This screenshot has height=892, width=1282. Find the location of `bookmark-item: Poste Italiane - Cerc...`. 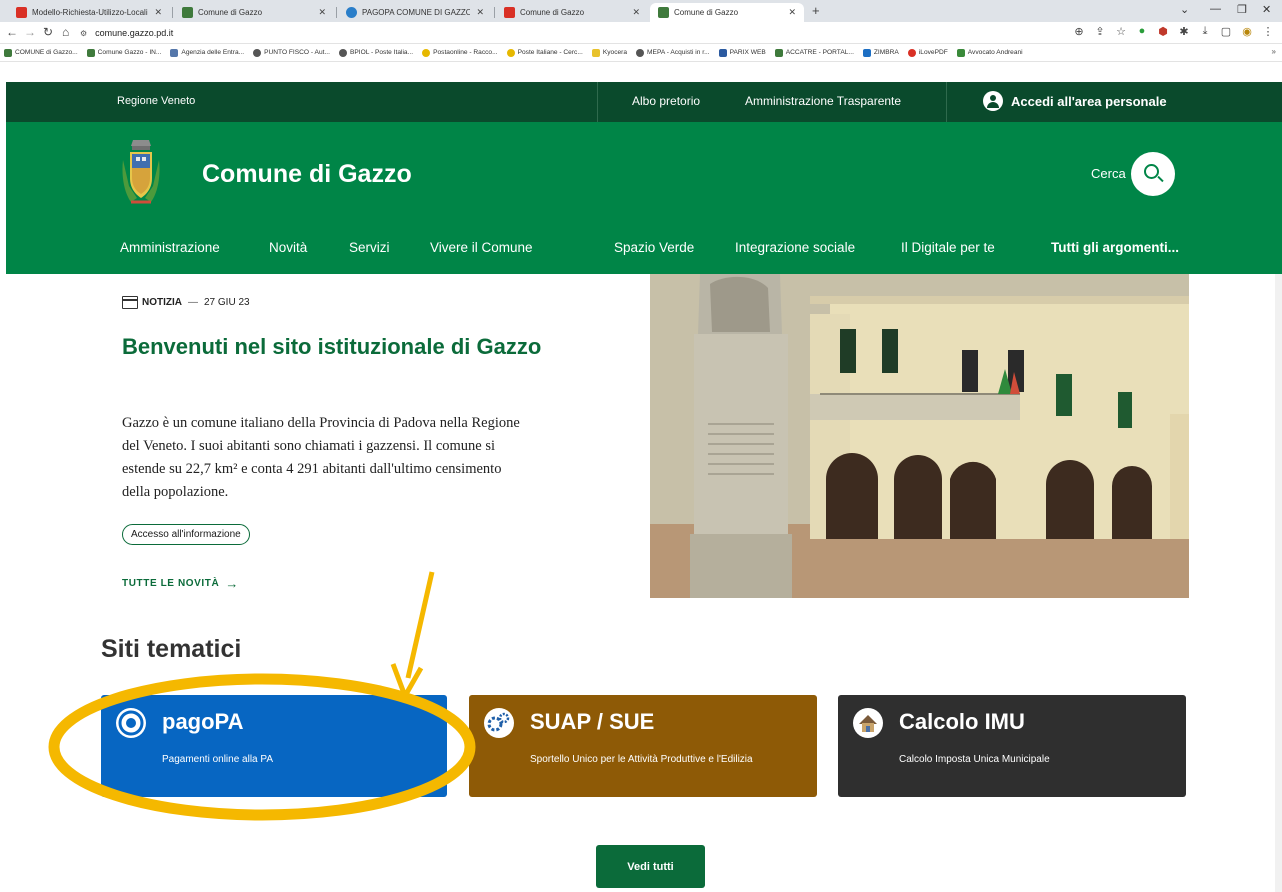

bookmark-item: Poste Italiane - Cerc... is located at coordinates (544, 52).